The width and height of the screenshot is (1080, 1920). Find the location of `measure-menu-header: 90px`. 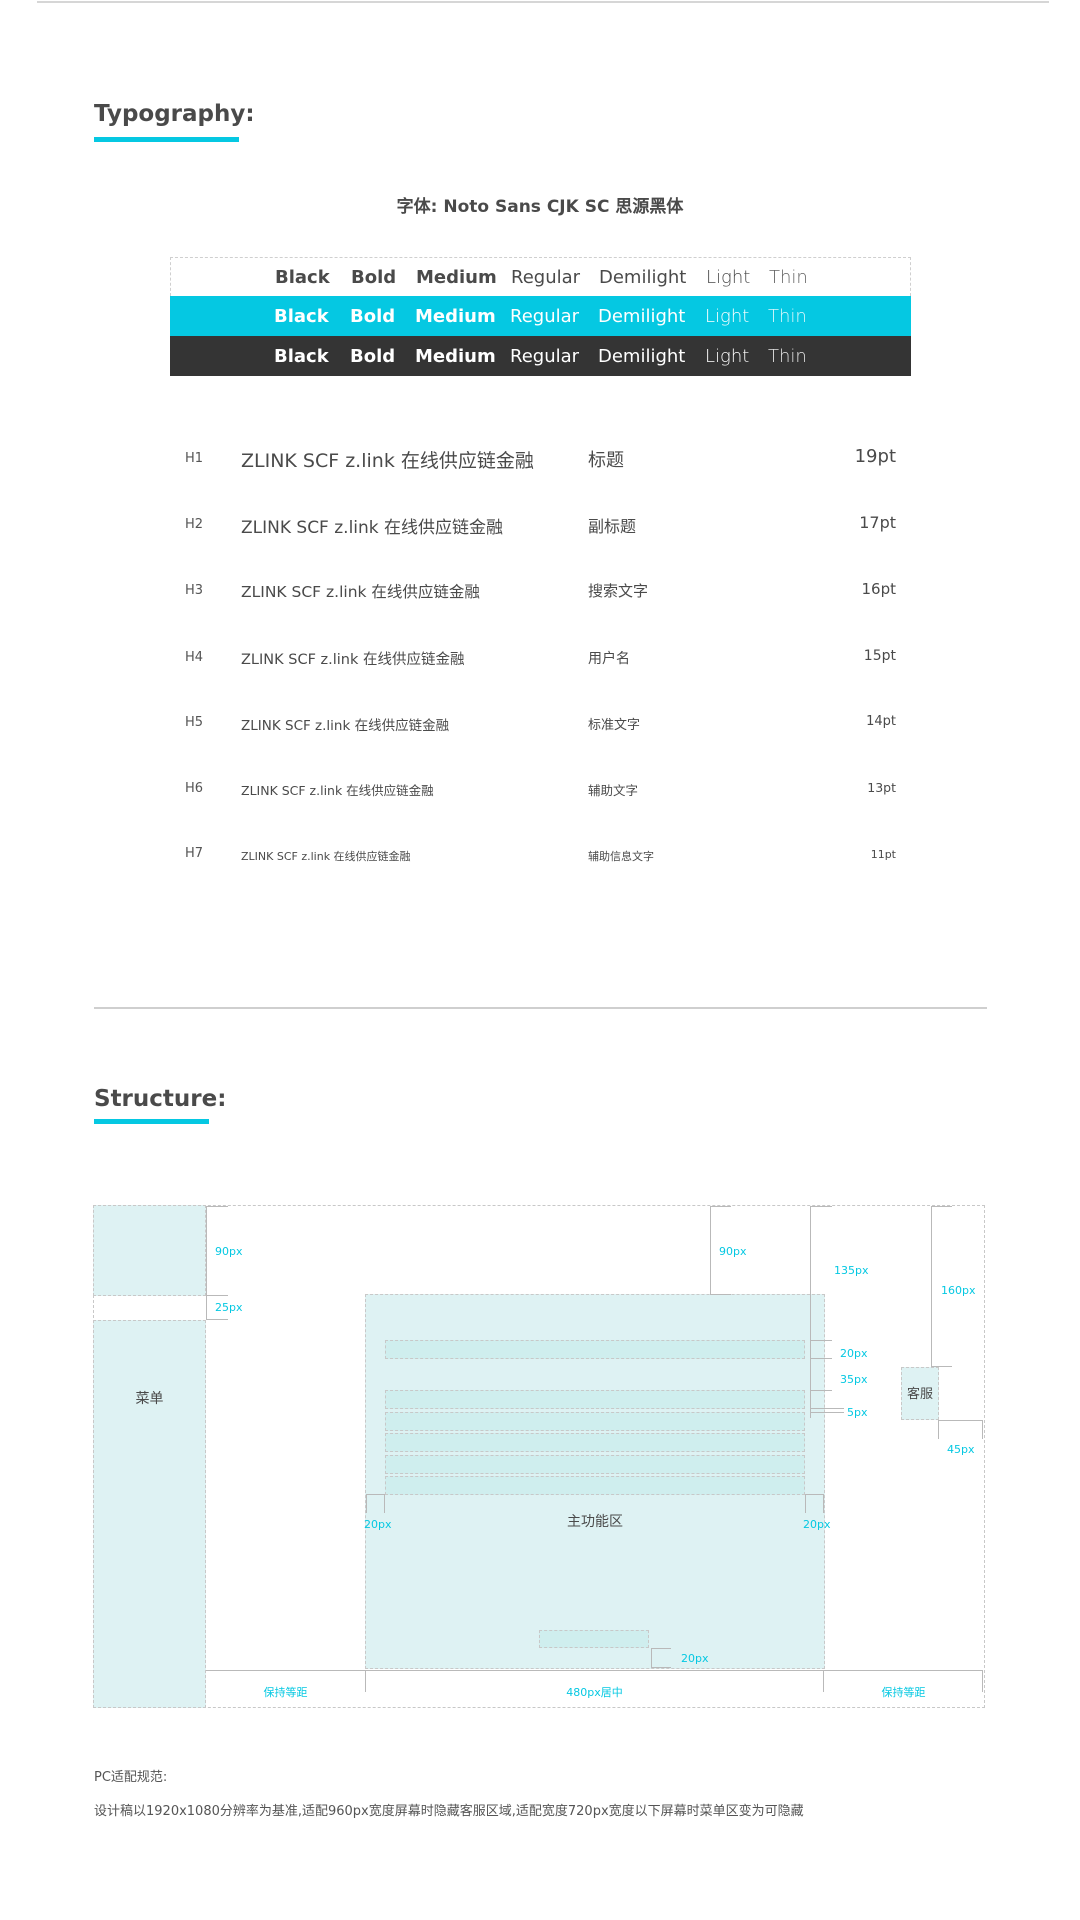

measure-menu-header: 90px is located at coordinates (229, 1251).